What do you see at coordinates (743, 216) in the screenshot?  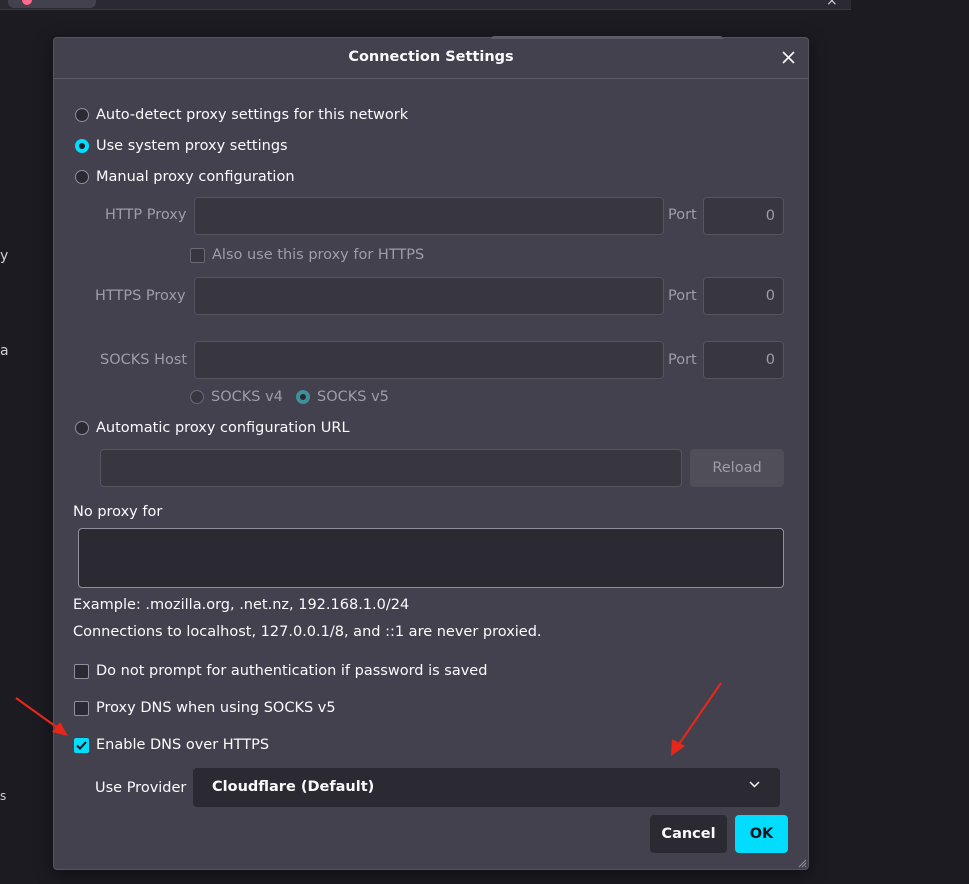 I see `http-port-input: 0` at bounding box center [743, 216].